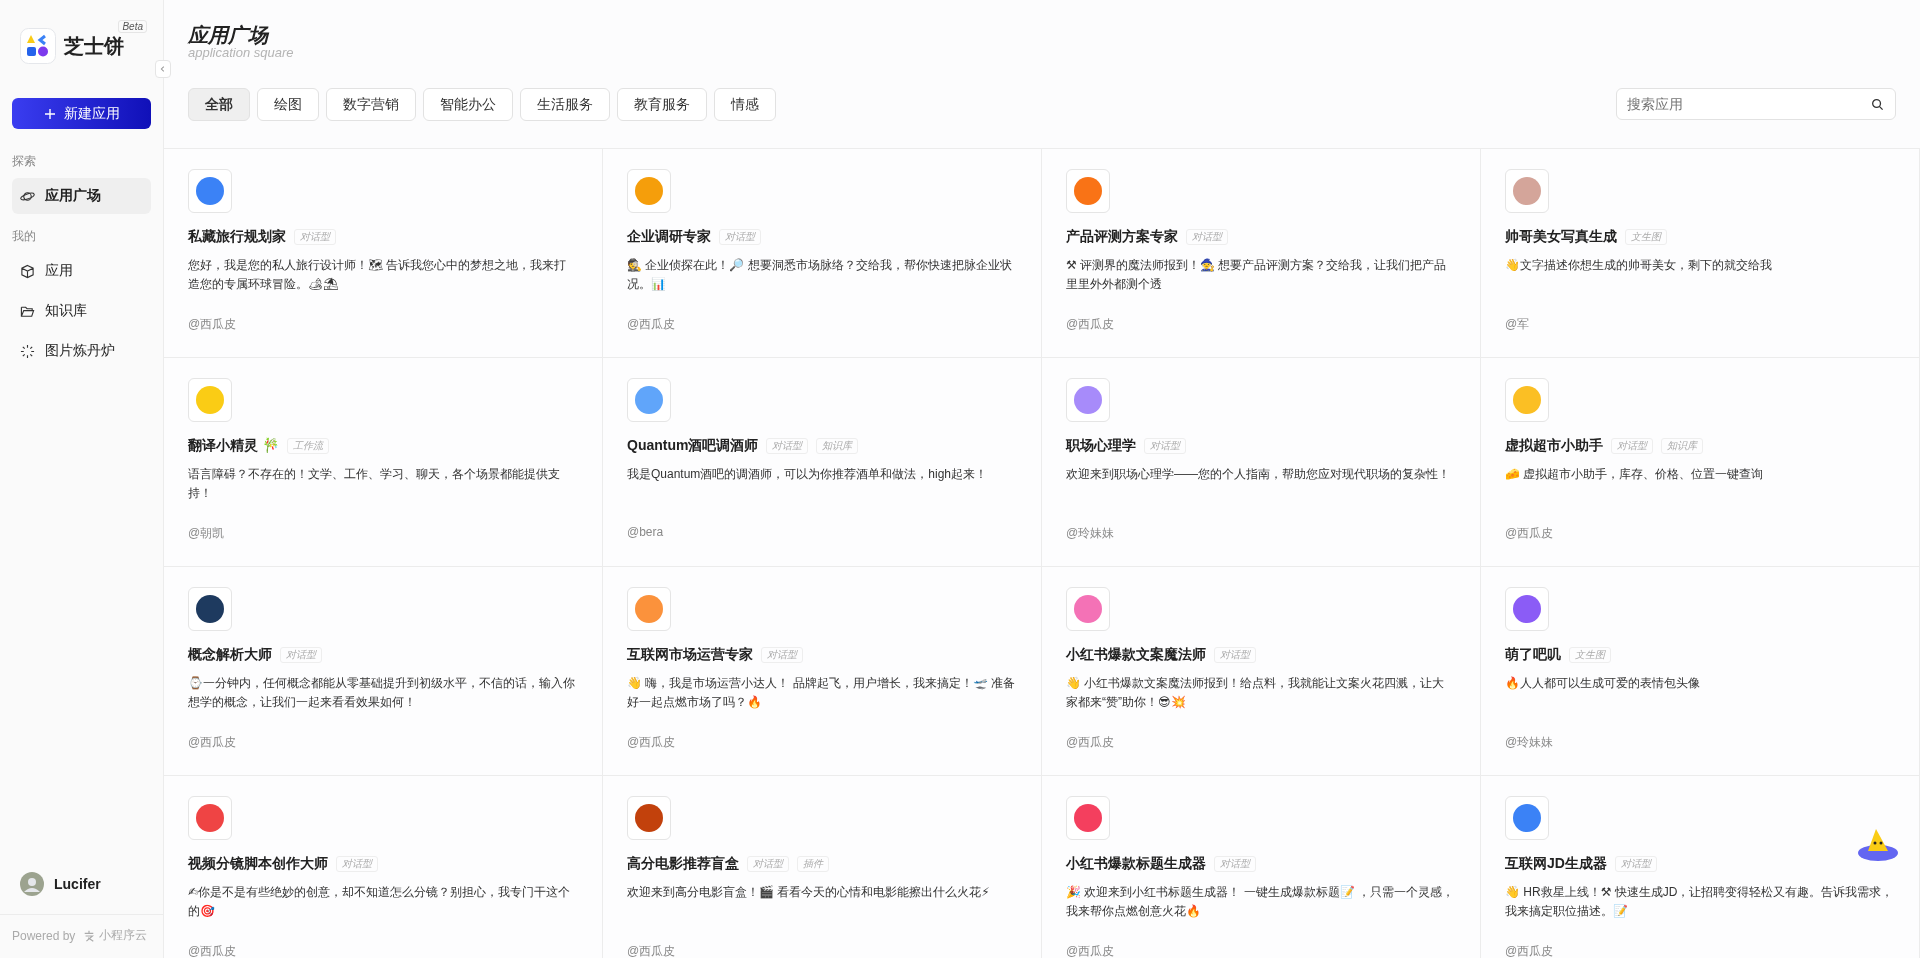  I want to click on avatar, so click(32, 884).